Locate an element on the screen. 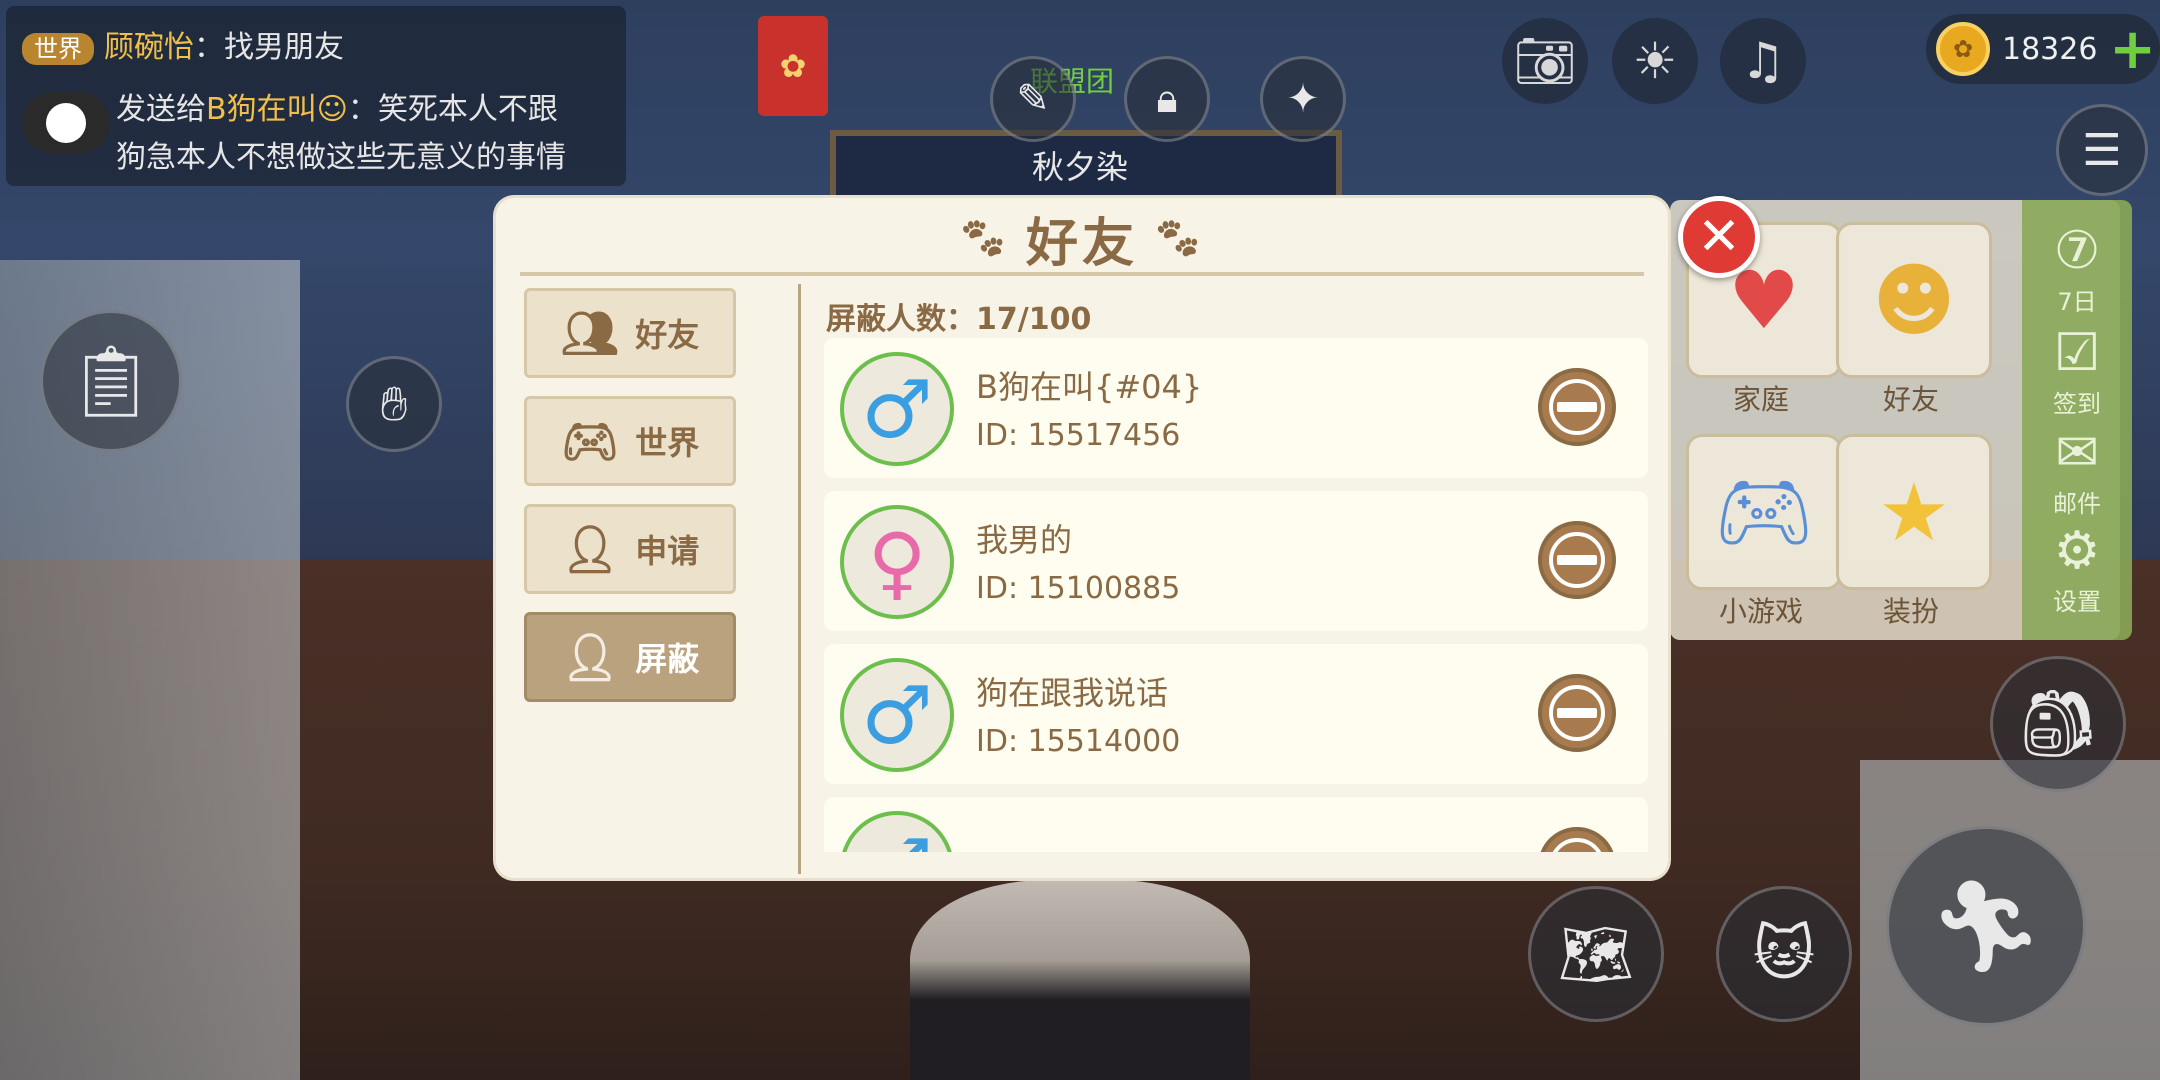 This screenshot has height=1080, width=2160. friends-icon: 👥︎ is located at coordinates (590, 332).